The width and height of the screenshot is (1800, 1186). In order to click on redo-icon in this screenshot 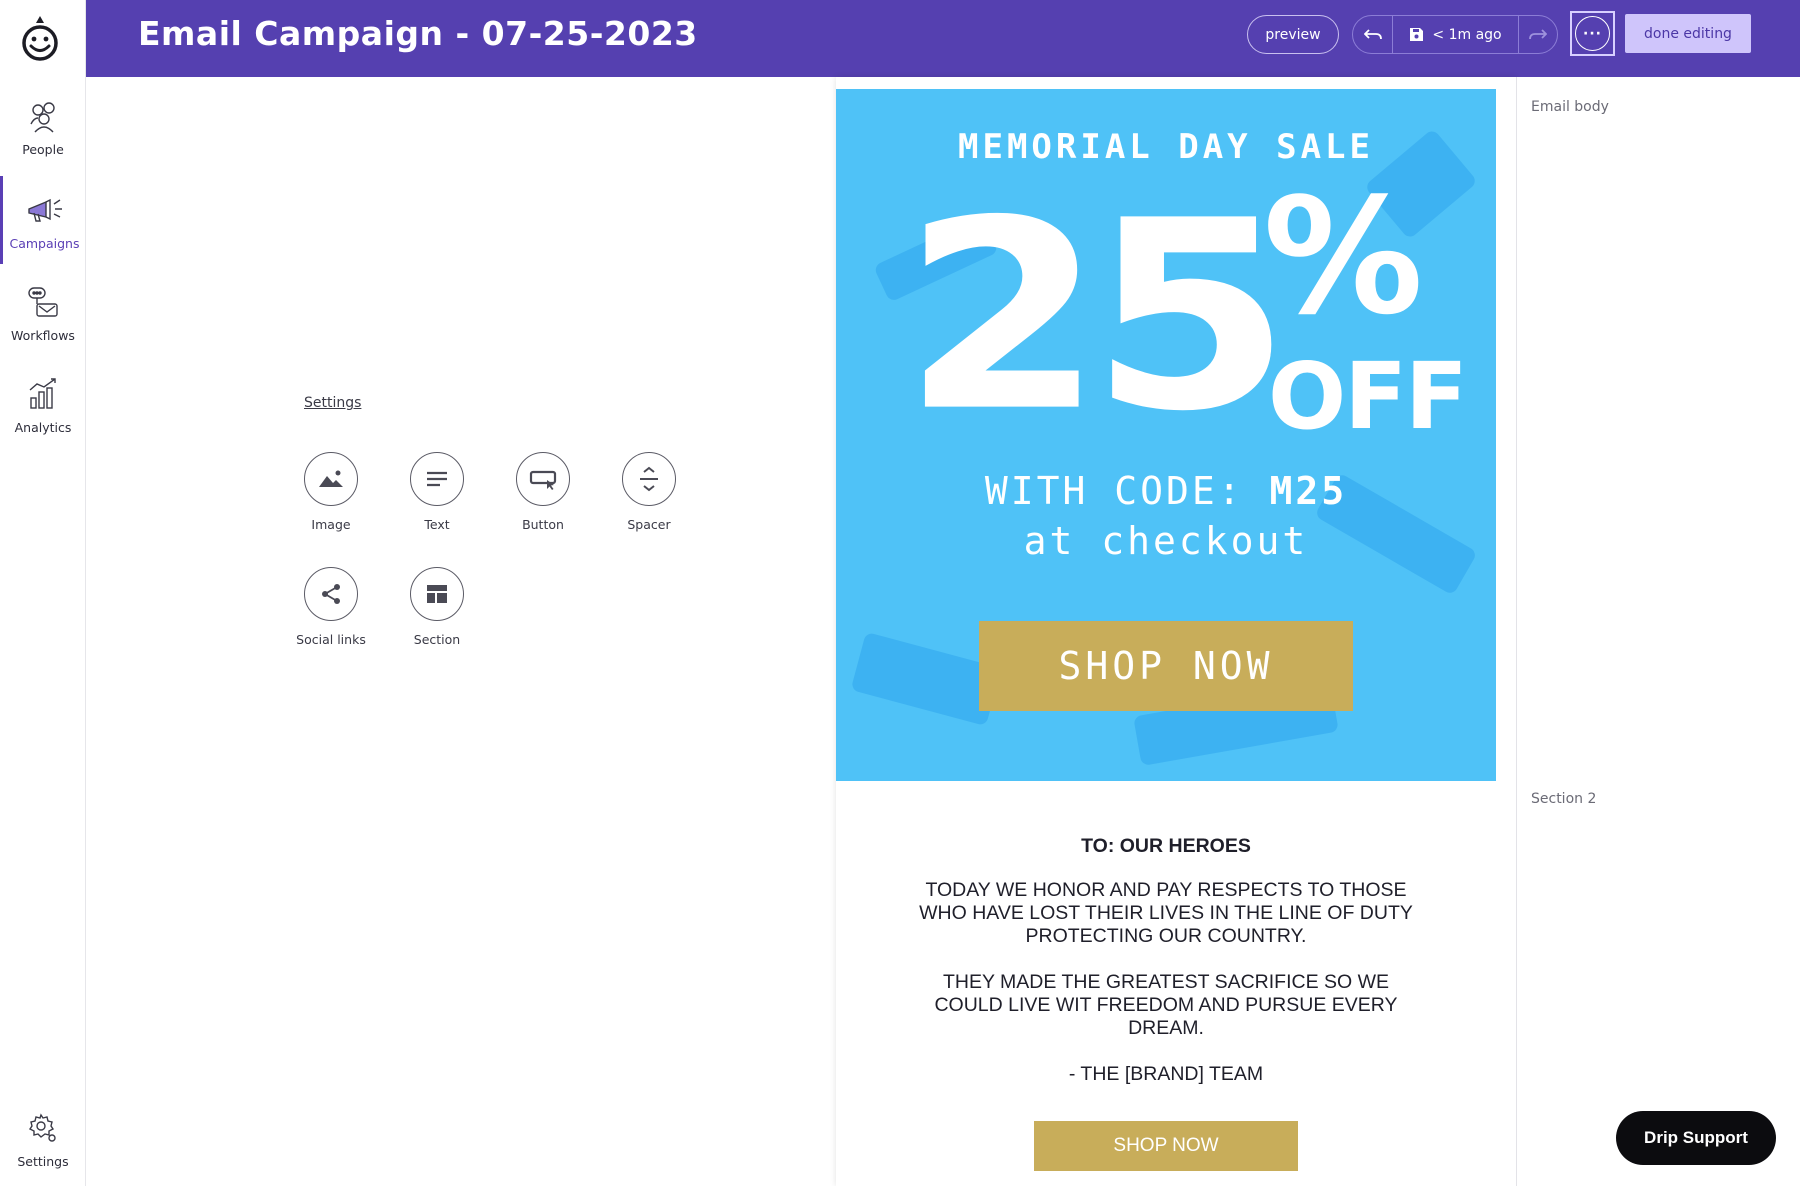, I will do `click(1538, 33)`.